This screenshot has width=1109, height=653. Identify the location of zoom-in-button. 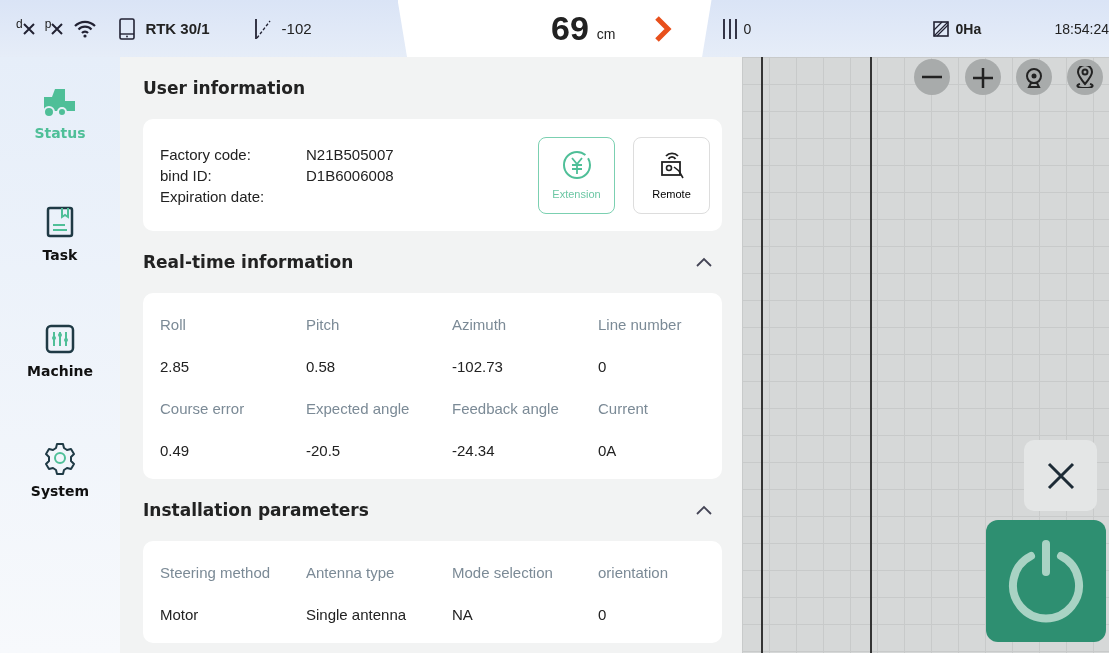
(983, 77).